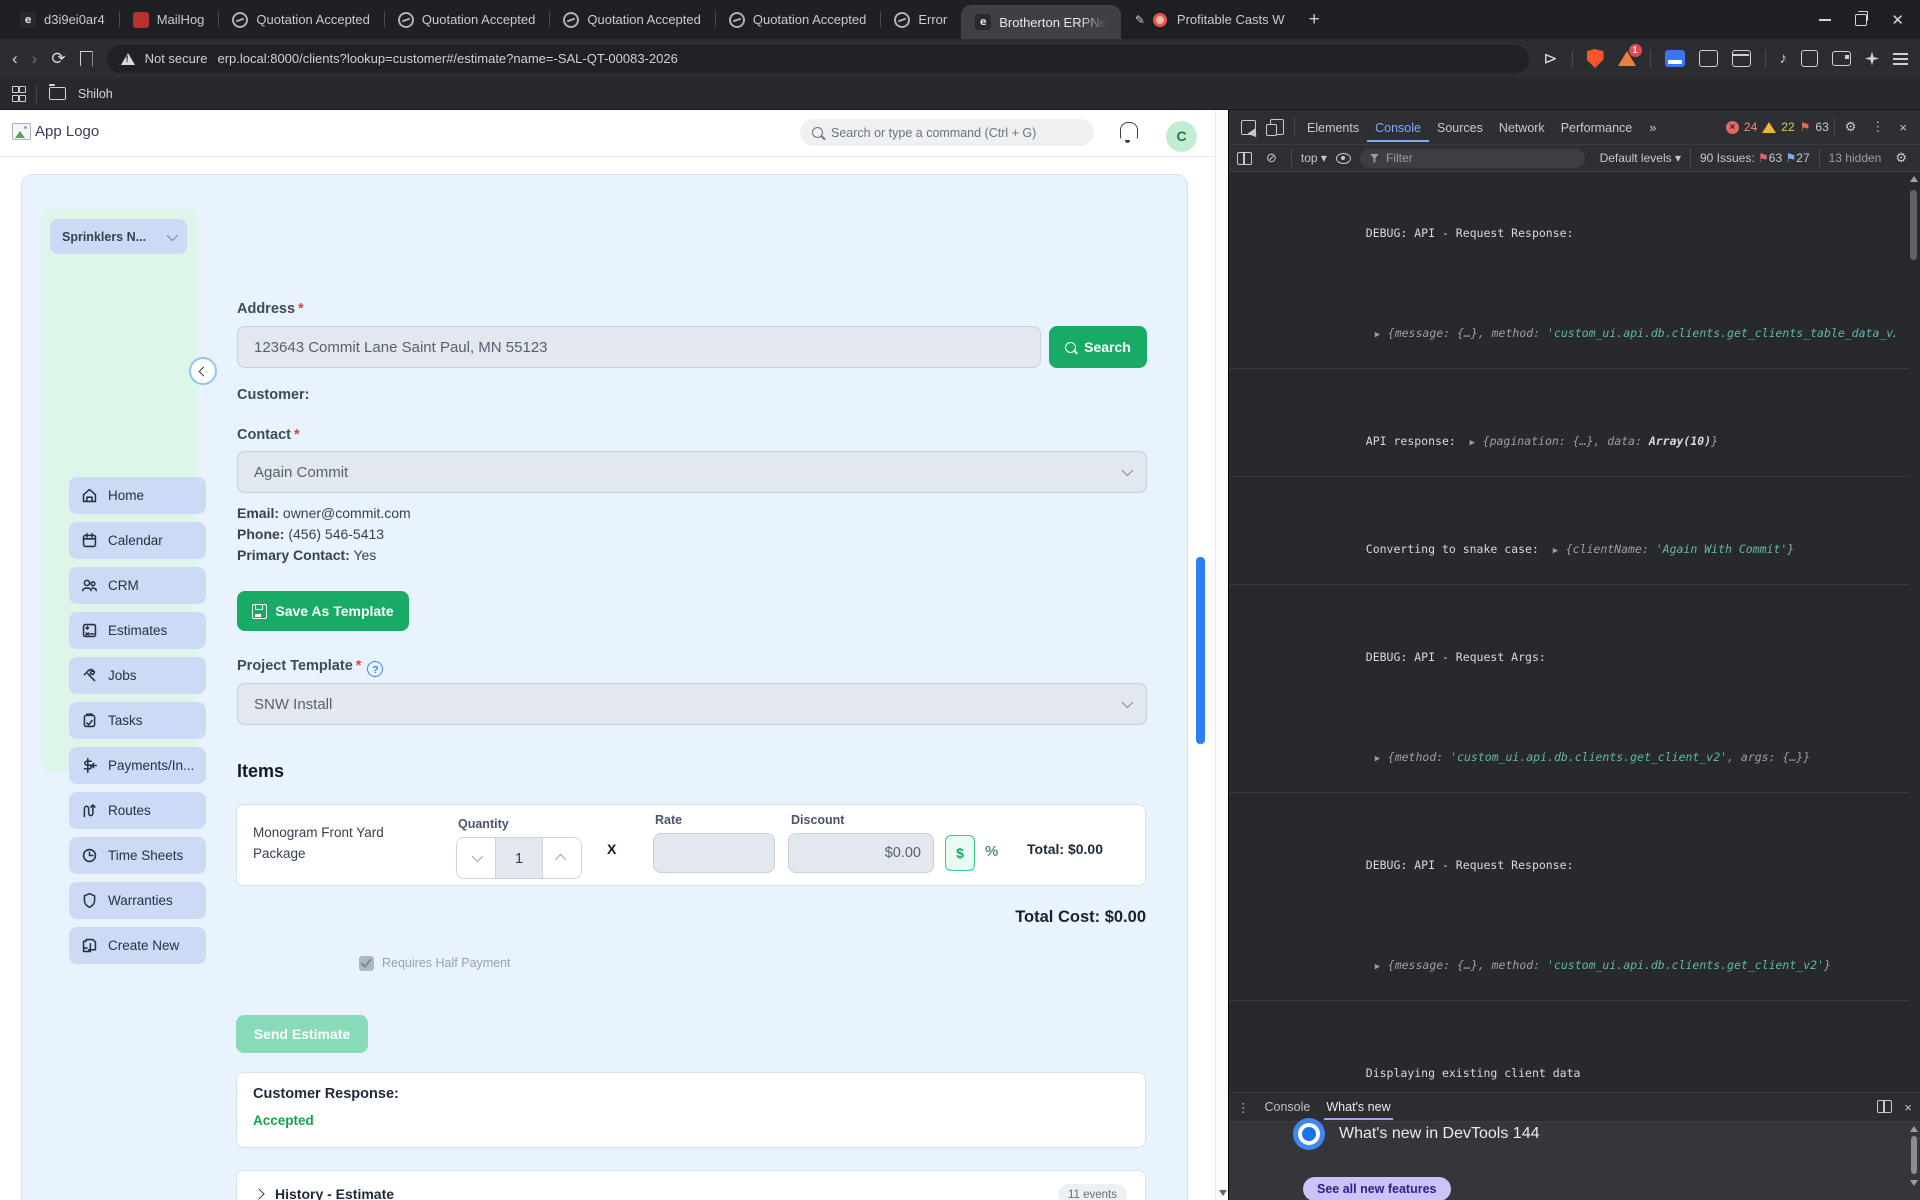  What do you see at coordinates (86, 58) in the screenshot?
I see `bookmark-icon` at bounding box center [86, 58].